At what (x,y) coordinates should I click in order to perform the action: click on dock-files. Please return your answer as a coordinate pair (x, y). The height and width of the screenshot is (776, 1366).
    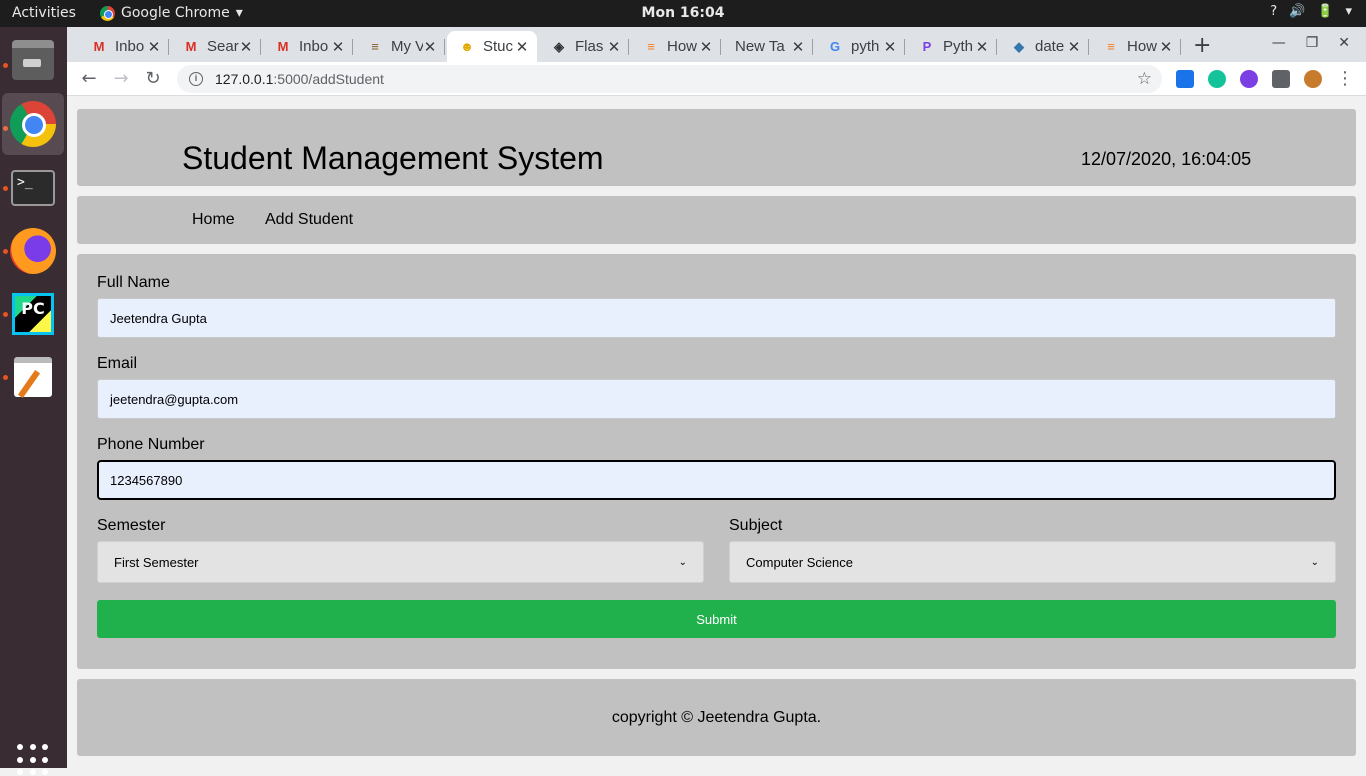
    Looking at the image, I should click on (33, 60).